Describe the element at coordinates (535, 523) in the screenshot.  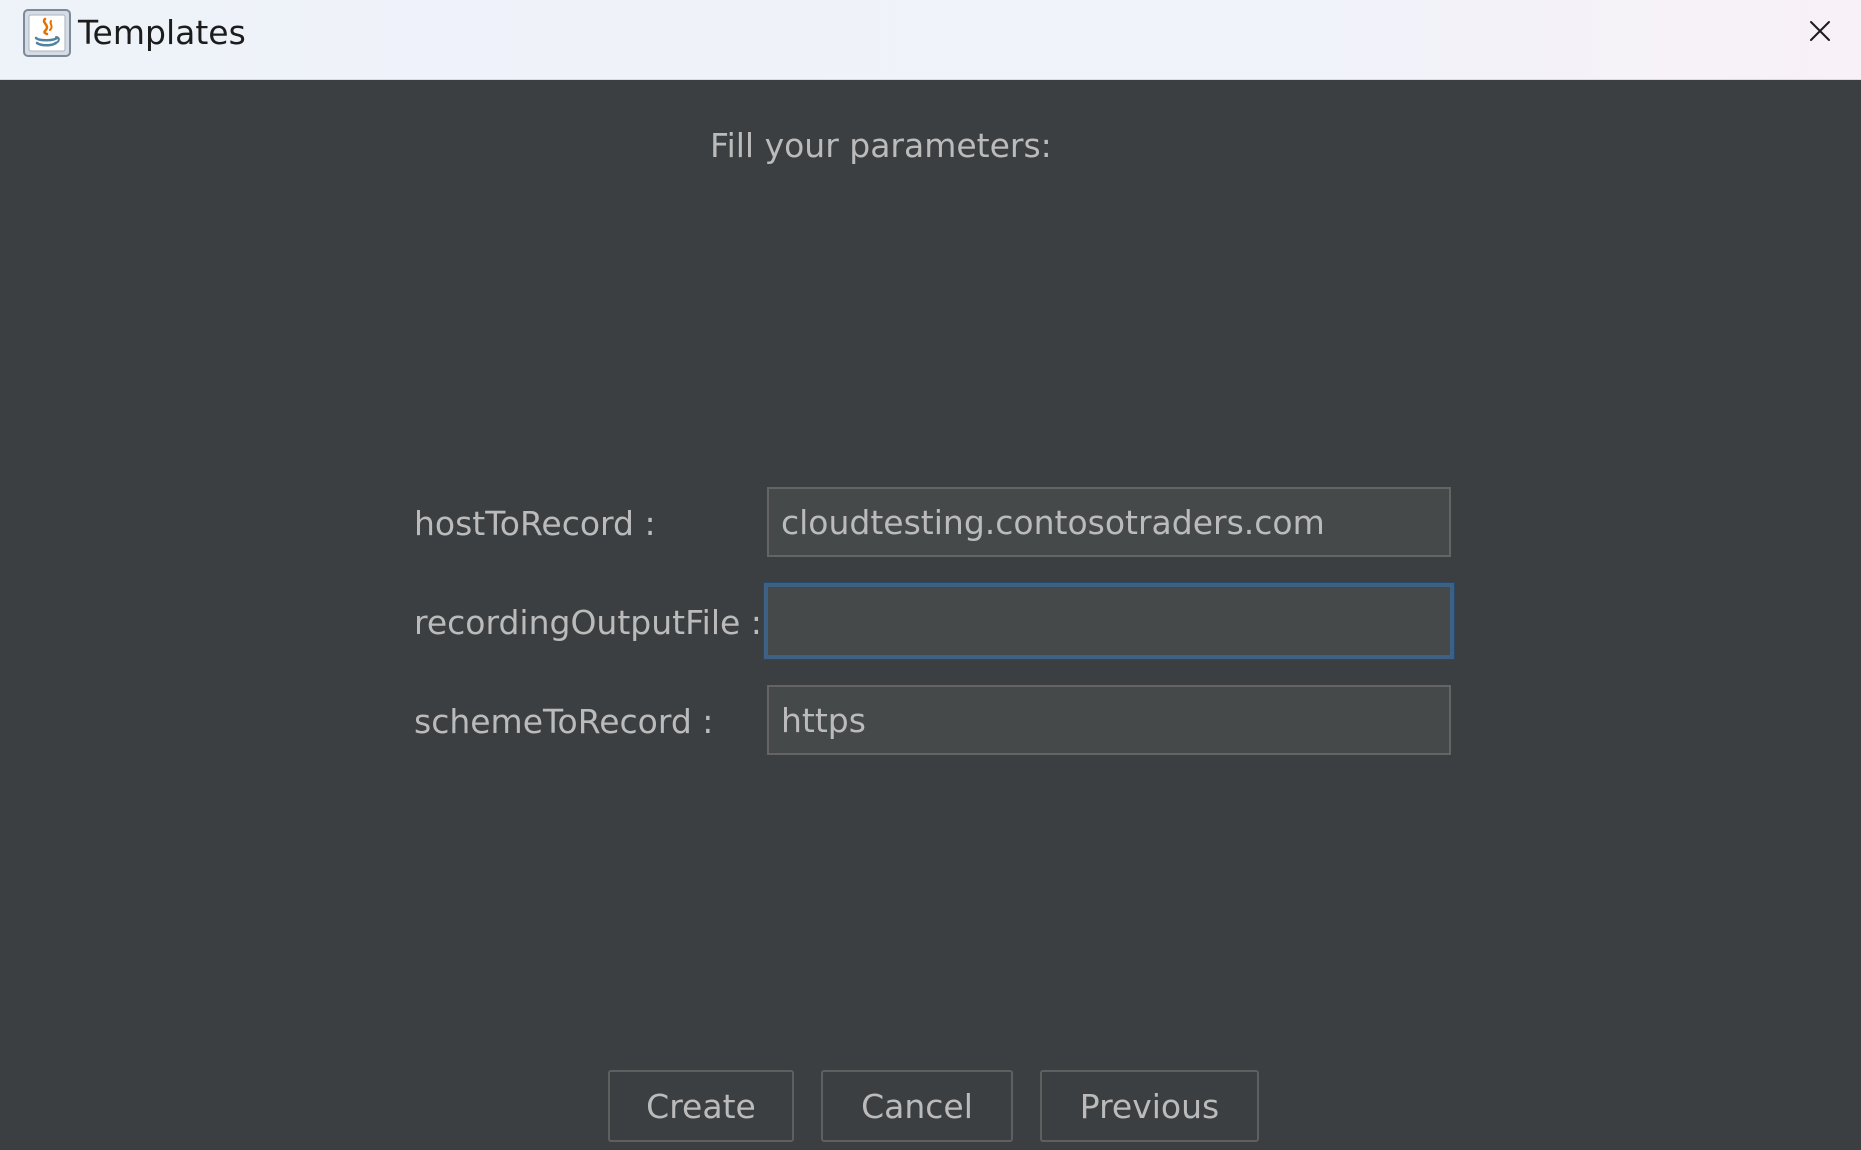
I see `host-to-record-label: hostToRecord :` at that location.